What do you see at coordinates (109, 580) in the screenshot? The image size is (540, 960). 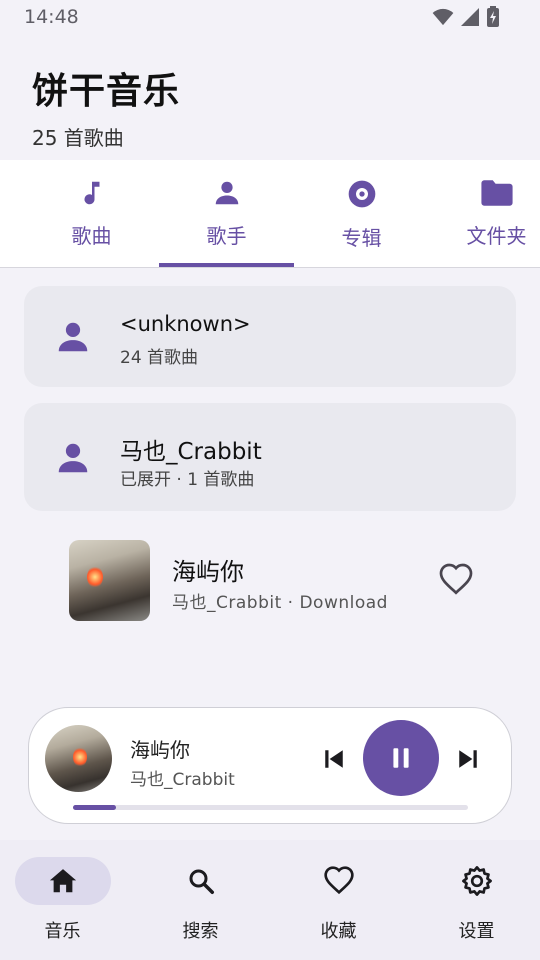 I see `album-cover` at bounding box center [109, 580].